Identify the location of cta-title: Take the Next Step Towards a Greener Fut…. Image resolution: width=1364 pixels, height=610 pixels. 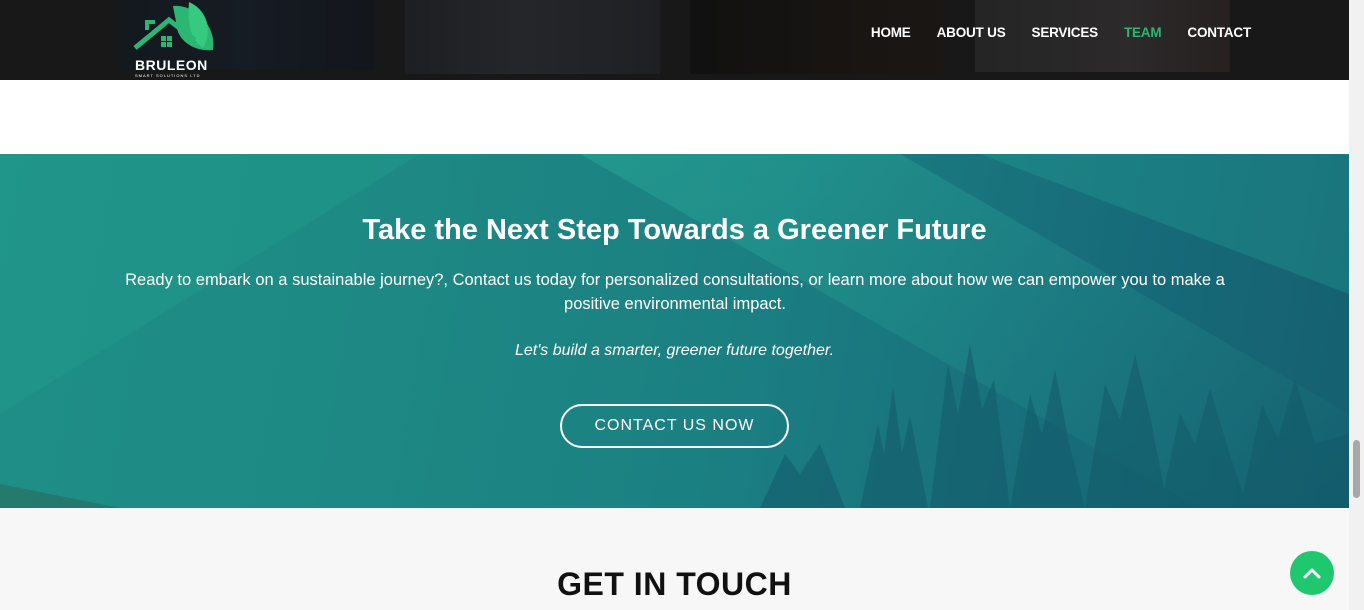
(674, 230).